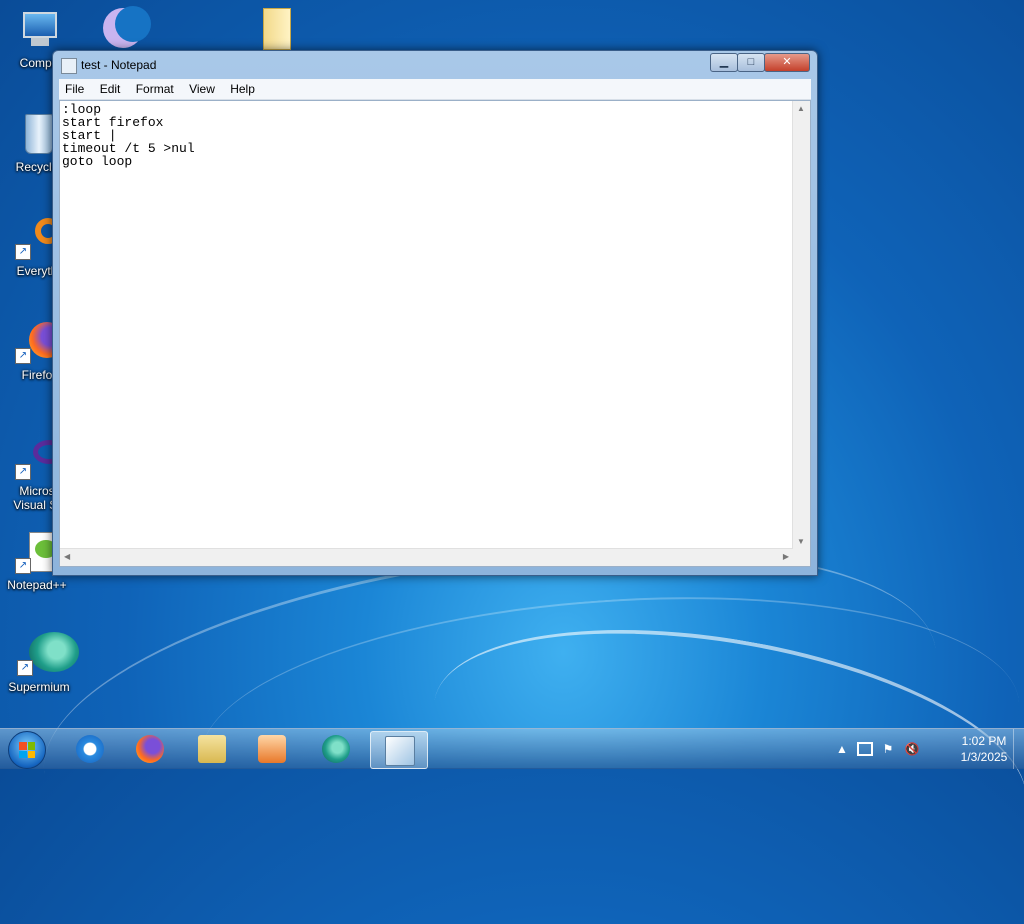 The height and width of the screenshot is (924, 1024). Describe the element at coordinates (74, 87) in the screenshot. I see `menu-file: File` at that location.